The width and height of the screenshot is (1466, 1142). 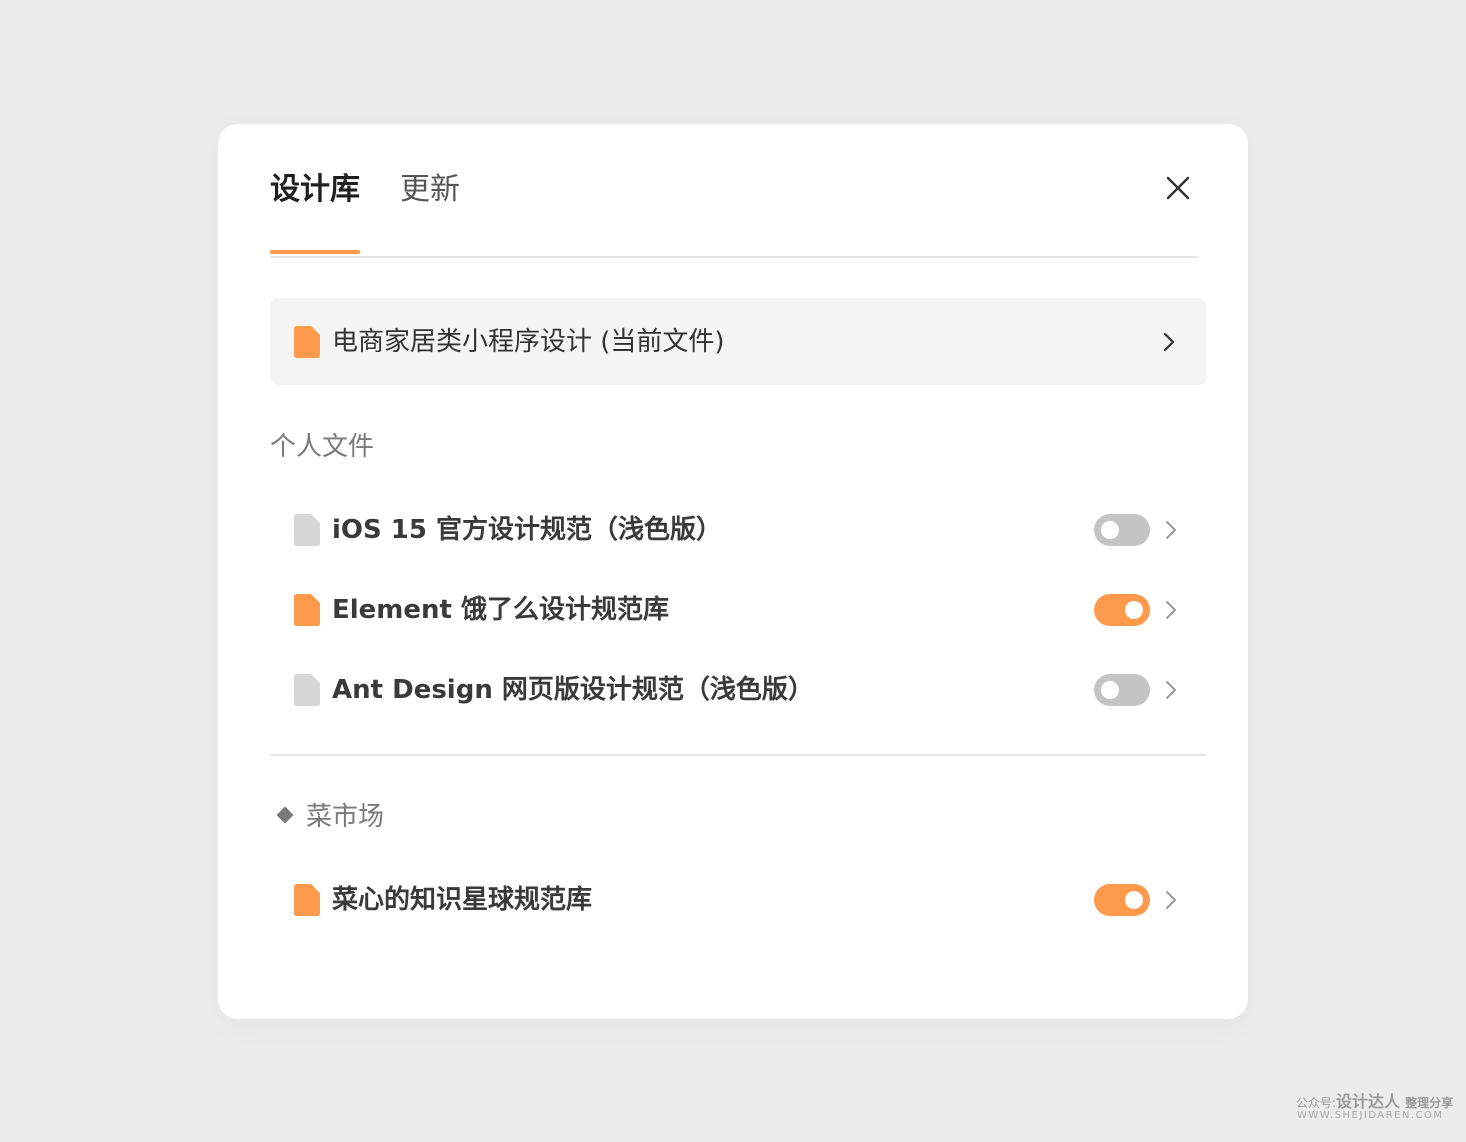 What do you see at coordinates (527, 530) in the screenshot?
I see `library-item-label: iOS 15 官方设计规范（浅色版）` at bounding box center [527, 530].